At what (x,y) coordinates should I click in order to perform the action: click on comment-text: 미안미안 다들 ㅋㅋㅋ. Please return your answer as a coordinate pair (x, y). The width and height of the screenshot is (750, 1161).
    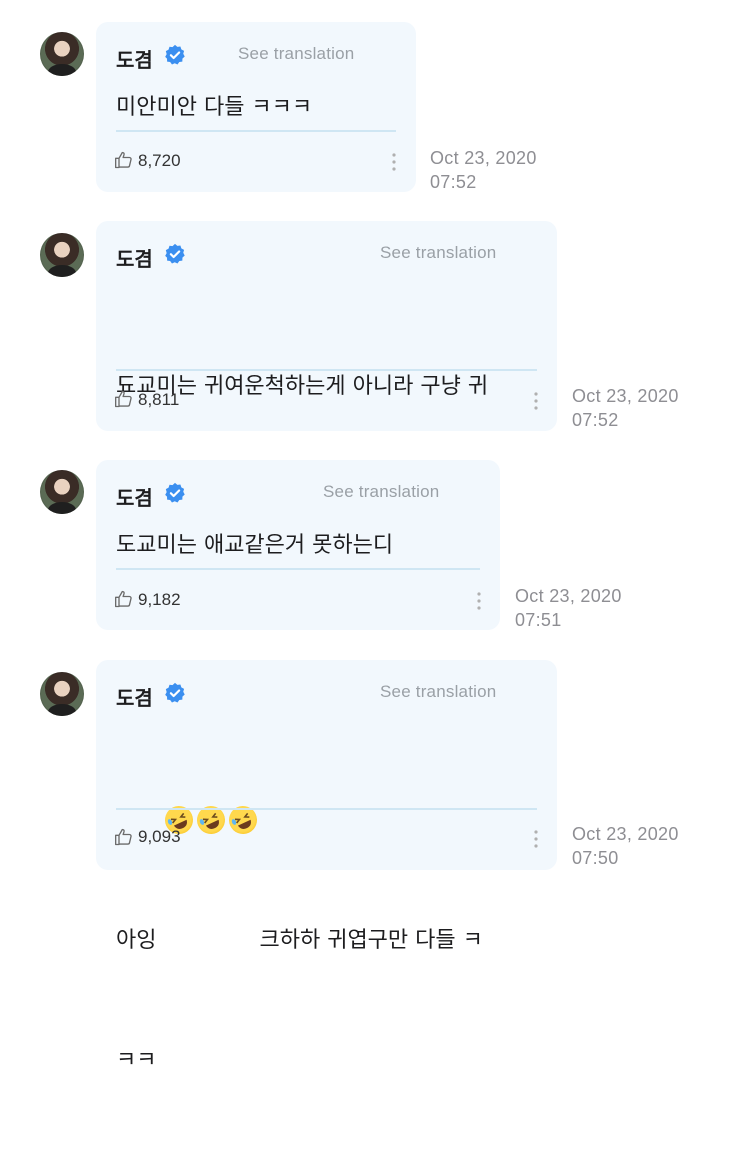
    Looking at the image, I should click on (214, 107).